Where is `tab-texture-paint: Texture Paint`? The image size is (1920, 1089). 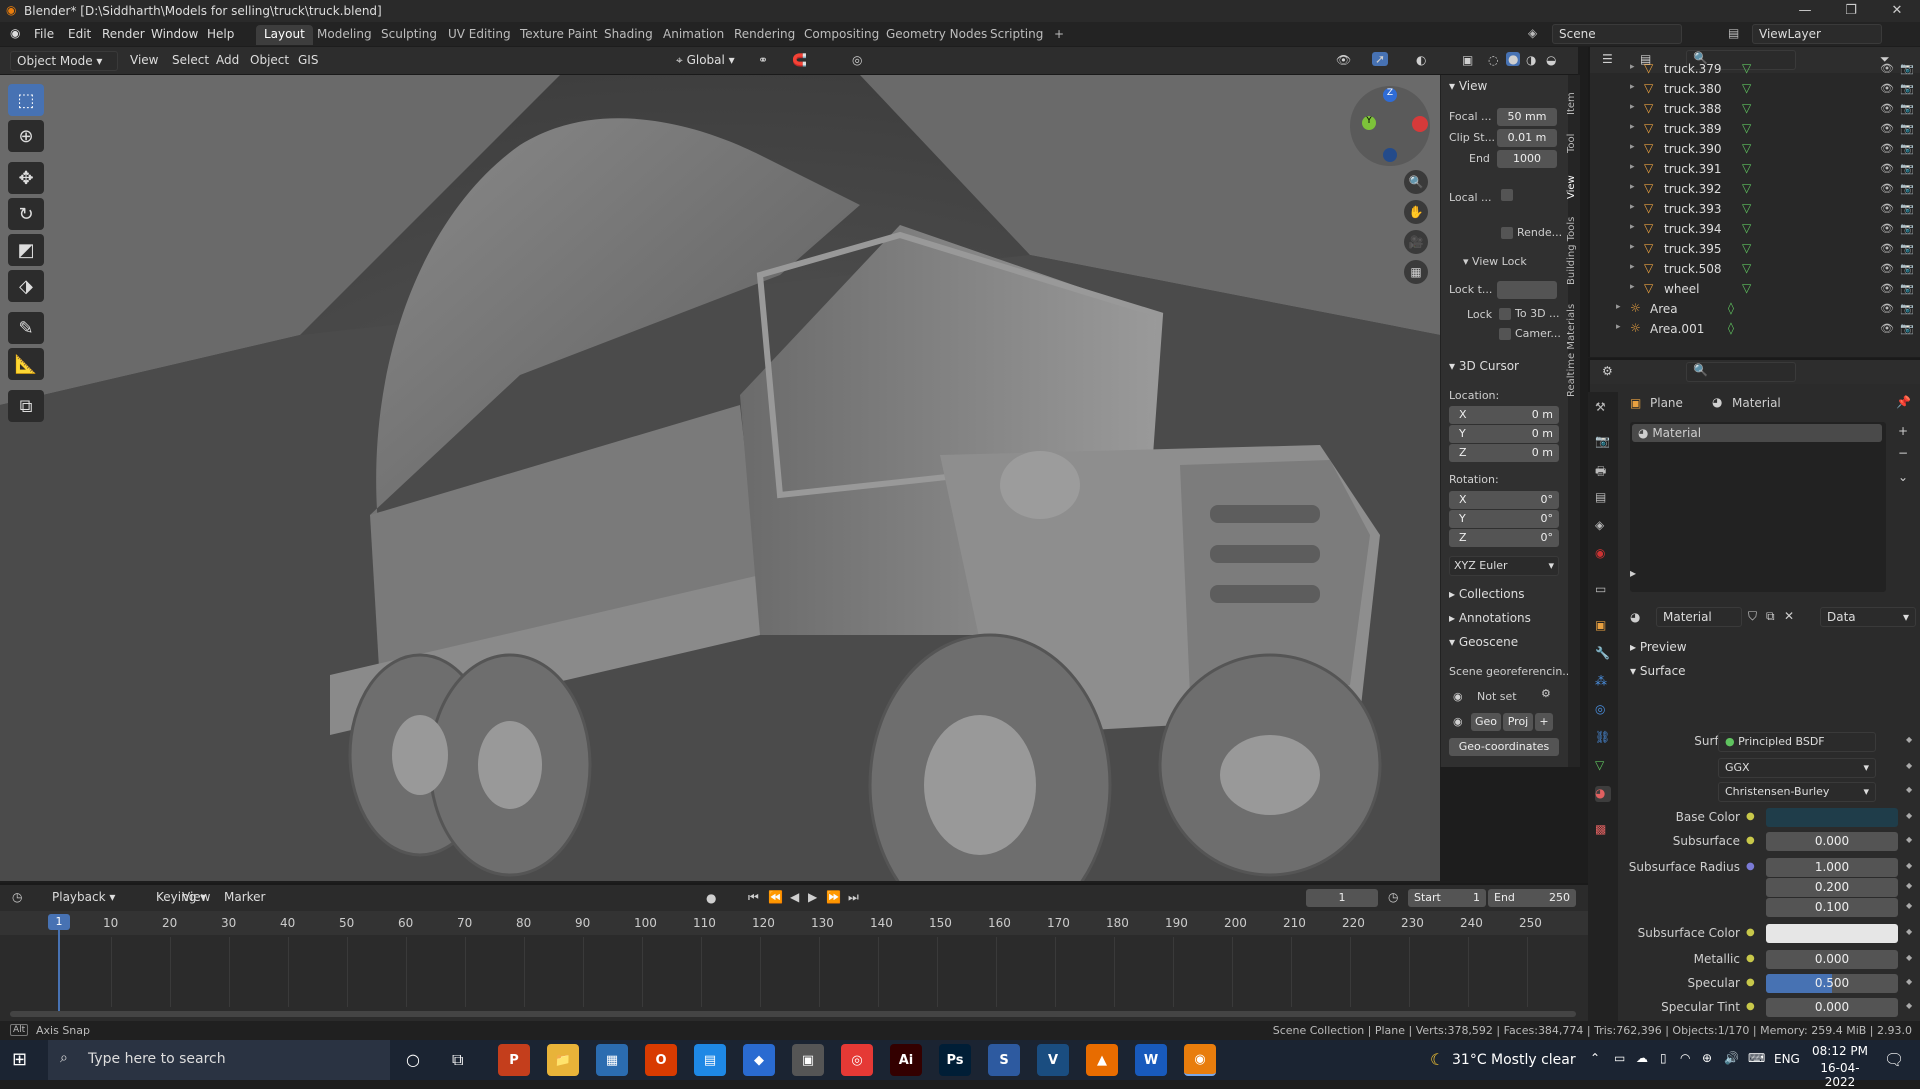 tab-texture-paint: Texture Paint is located at coordinates (558, 35).